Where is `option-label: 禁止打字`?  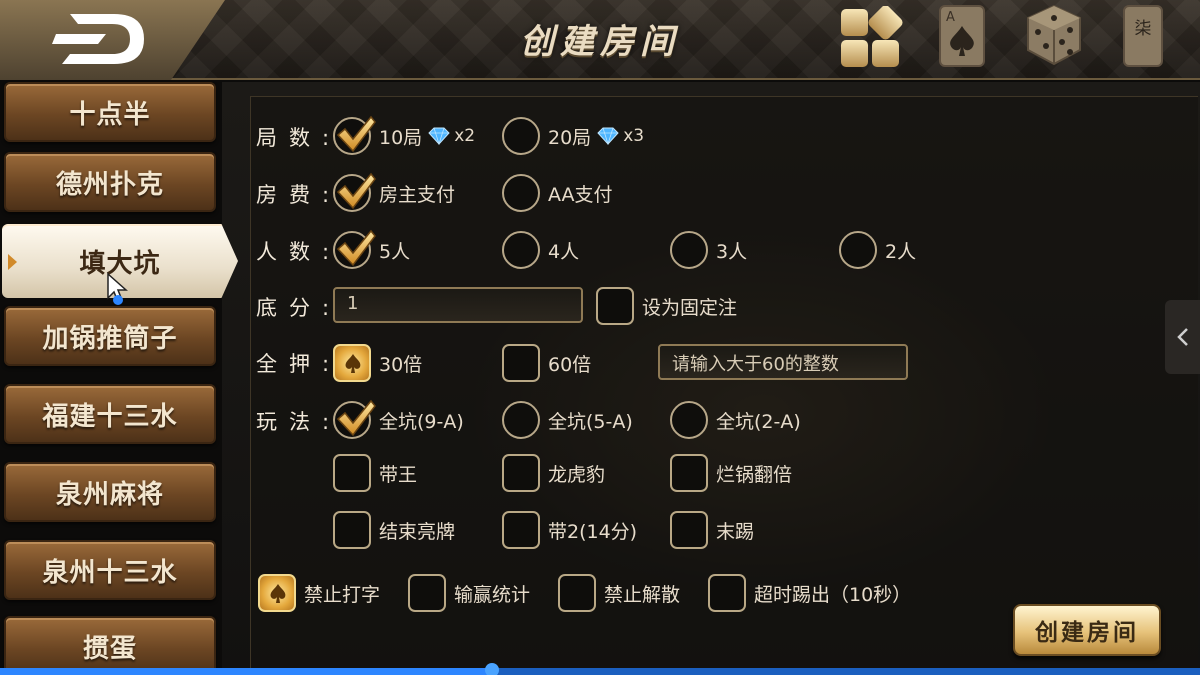 option-label: 禁止打字 is located at coordinates (342, 594).